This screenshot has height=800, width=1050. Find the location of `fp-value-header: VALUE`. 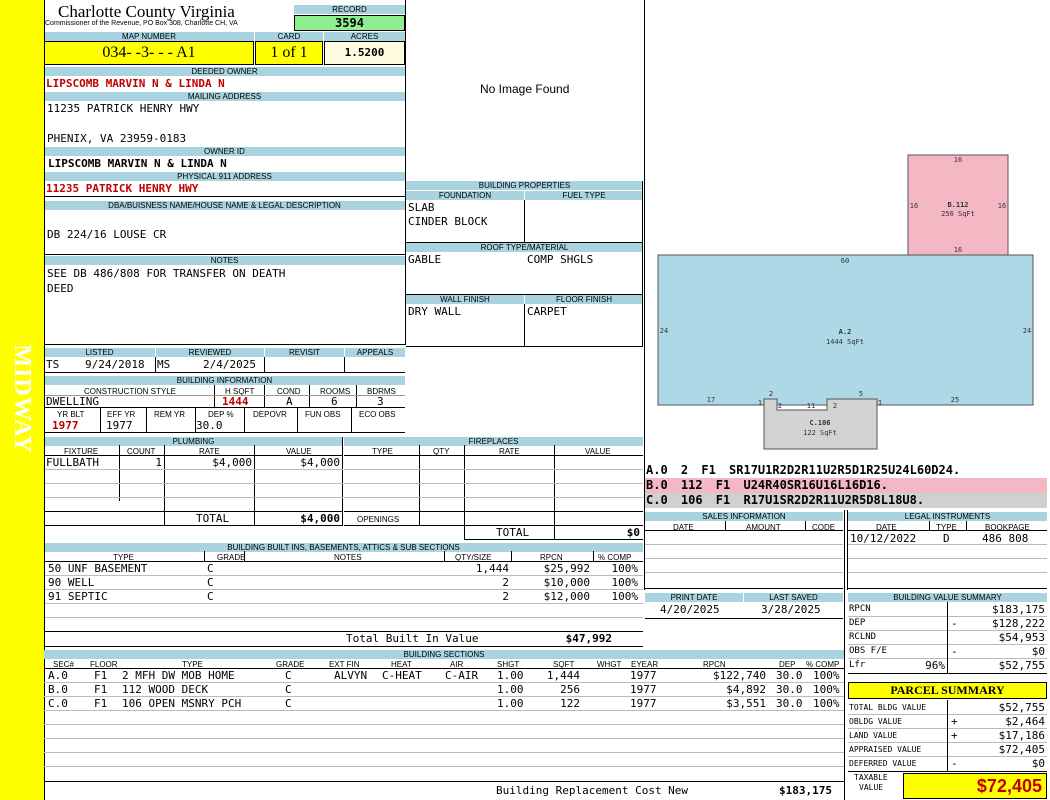

fp-value-header: VALUE is located at coordinates (598, 451).